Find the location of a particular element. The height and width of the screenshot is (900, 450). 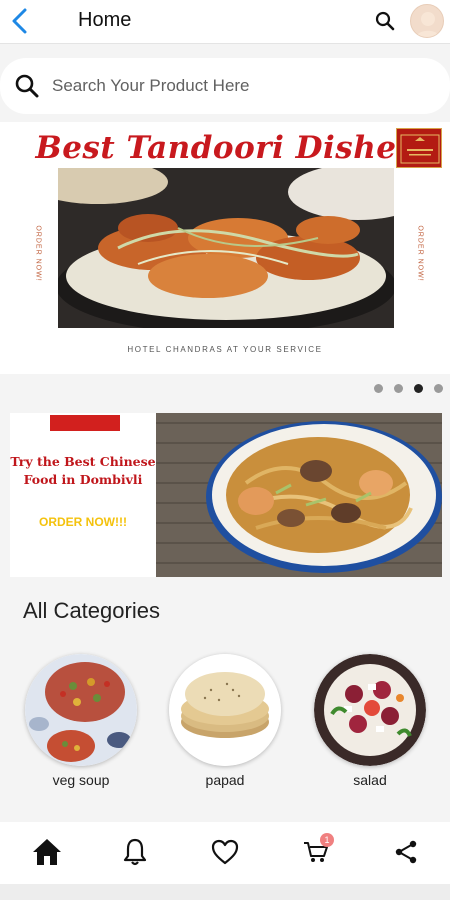

tandoori-photo is located at coordinates (226, 248).